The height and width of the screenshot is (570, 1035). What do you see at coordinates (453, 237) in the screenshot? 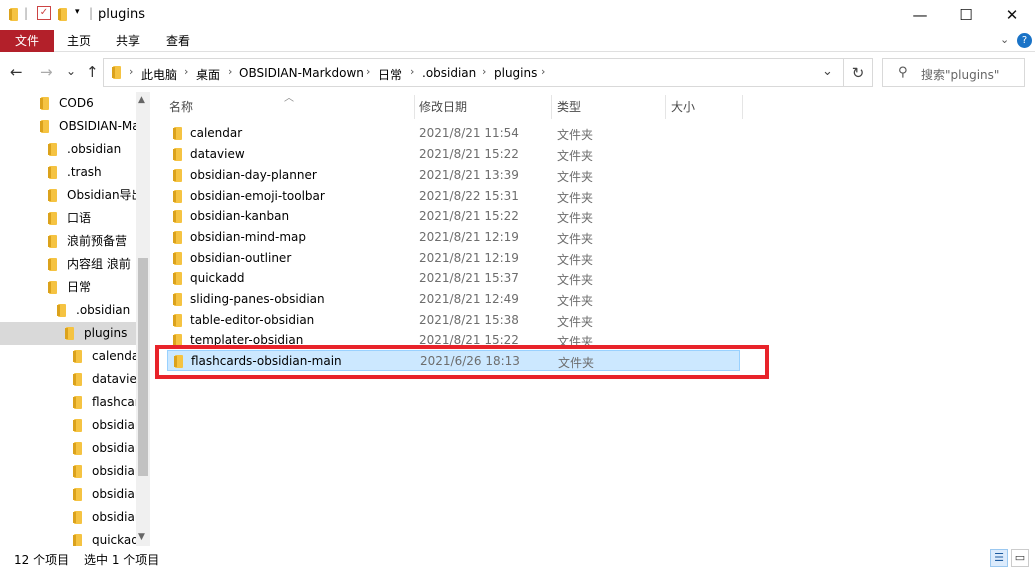
I see `table-row: obsidian-mind-map 2021/8/21 12:19 文件夹` at bounding box center [453, 237].